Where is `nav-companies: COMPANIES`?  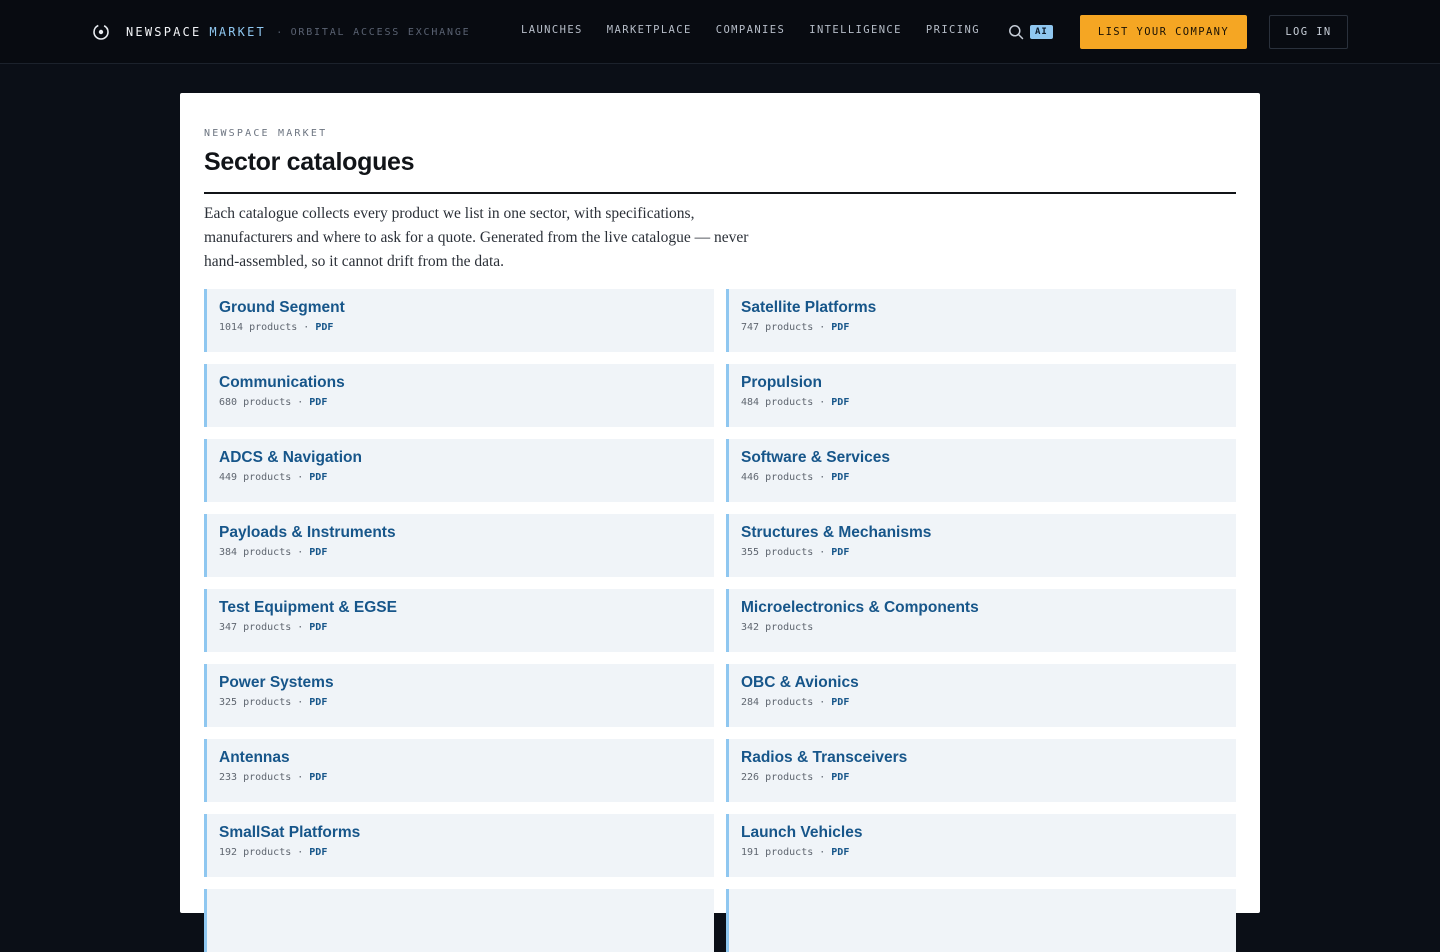
nav-companies: COMPANIES is located at coordinates (751, 30).